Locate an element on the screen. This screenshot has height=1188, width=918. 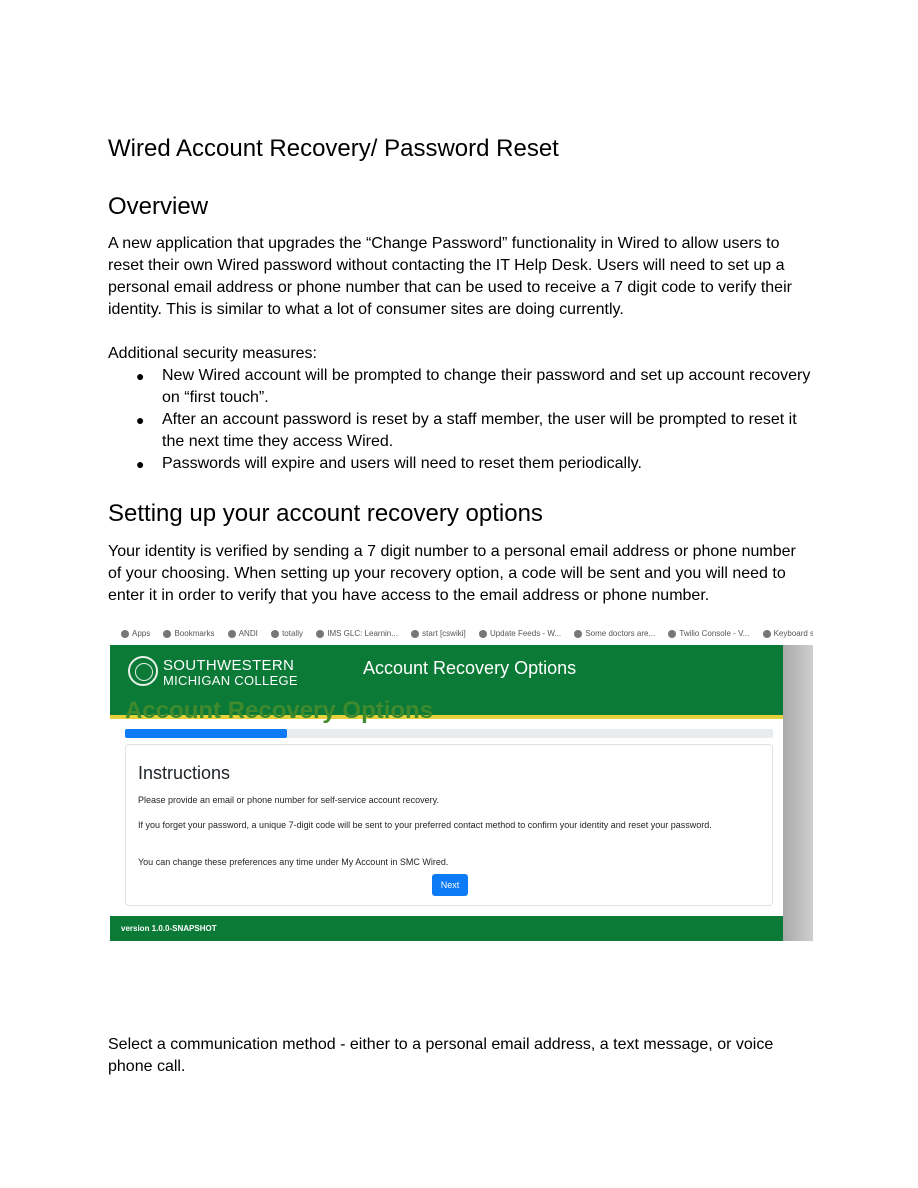
version-label: version 1.0.0-SNAPSHOT is located at coordinates (169, 928).